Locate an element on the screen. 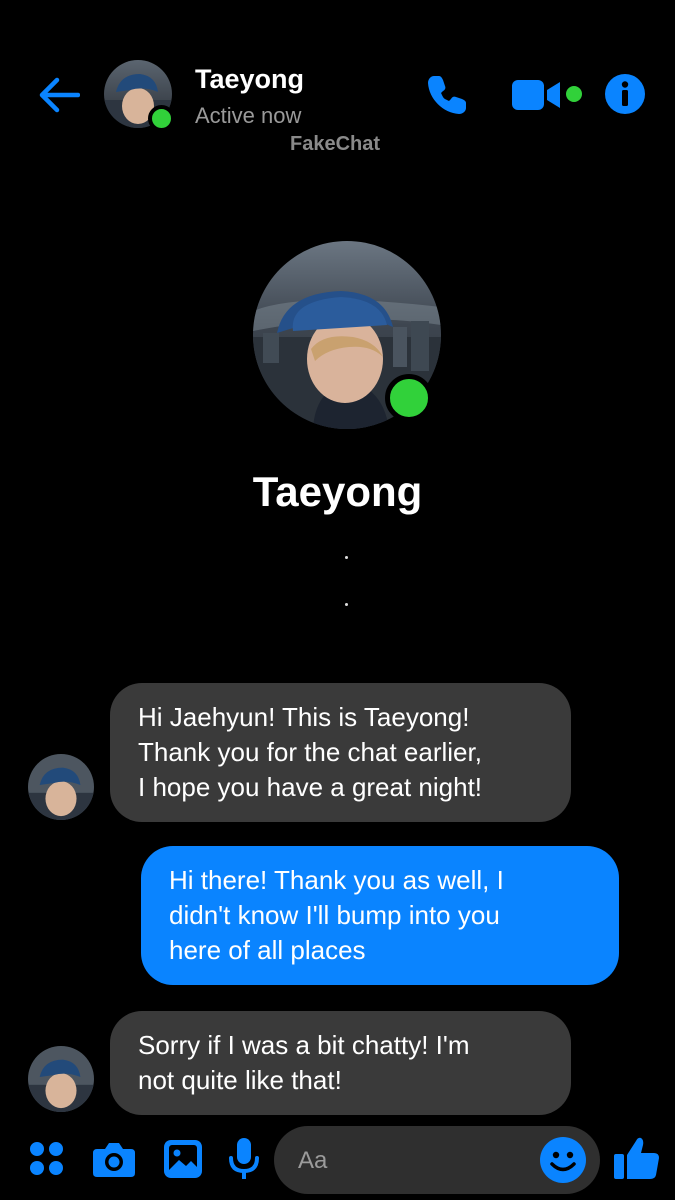  microphone-icon is located at coordinates (244, 1159).